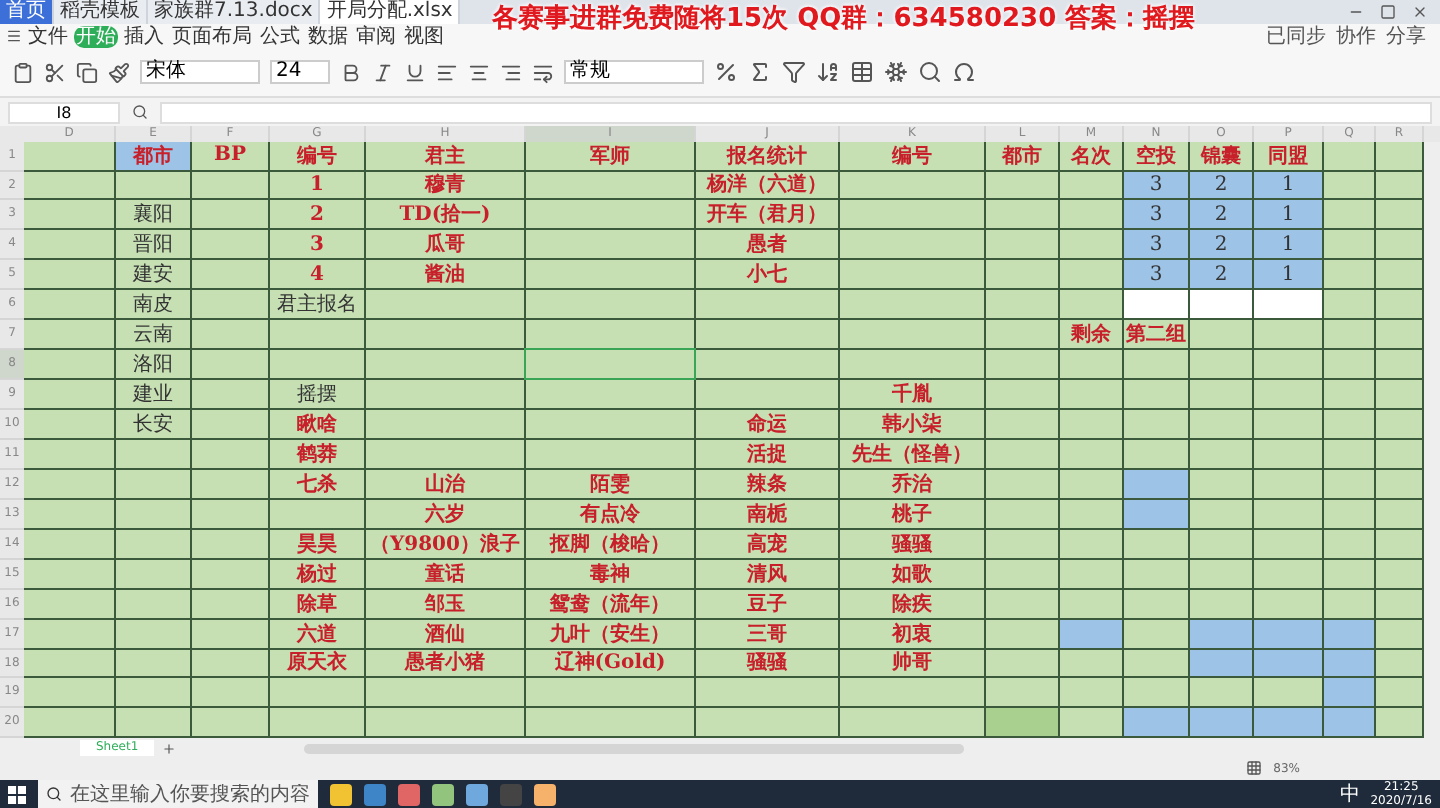 The image size is (1440, 808). What do you see at coordinates (611, 514) in the screenshot?
I see `table-cell: 有点冷` at bounding box center [611, 514].